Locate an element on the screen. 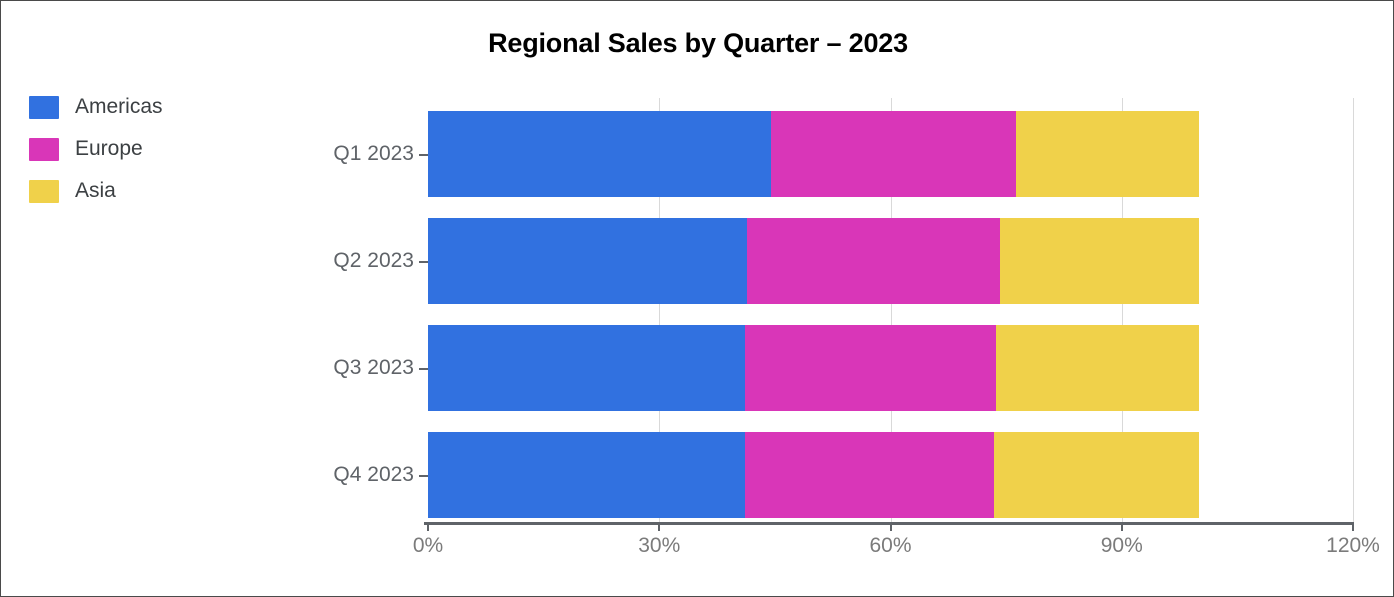 The image size is (1394, 597). legend-item-asia: Asia is located at coordinates (96, 191).